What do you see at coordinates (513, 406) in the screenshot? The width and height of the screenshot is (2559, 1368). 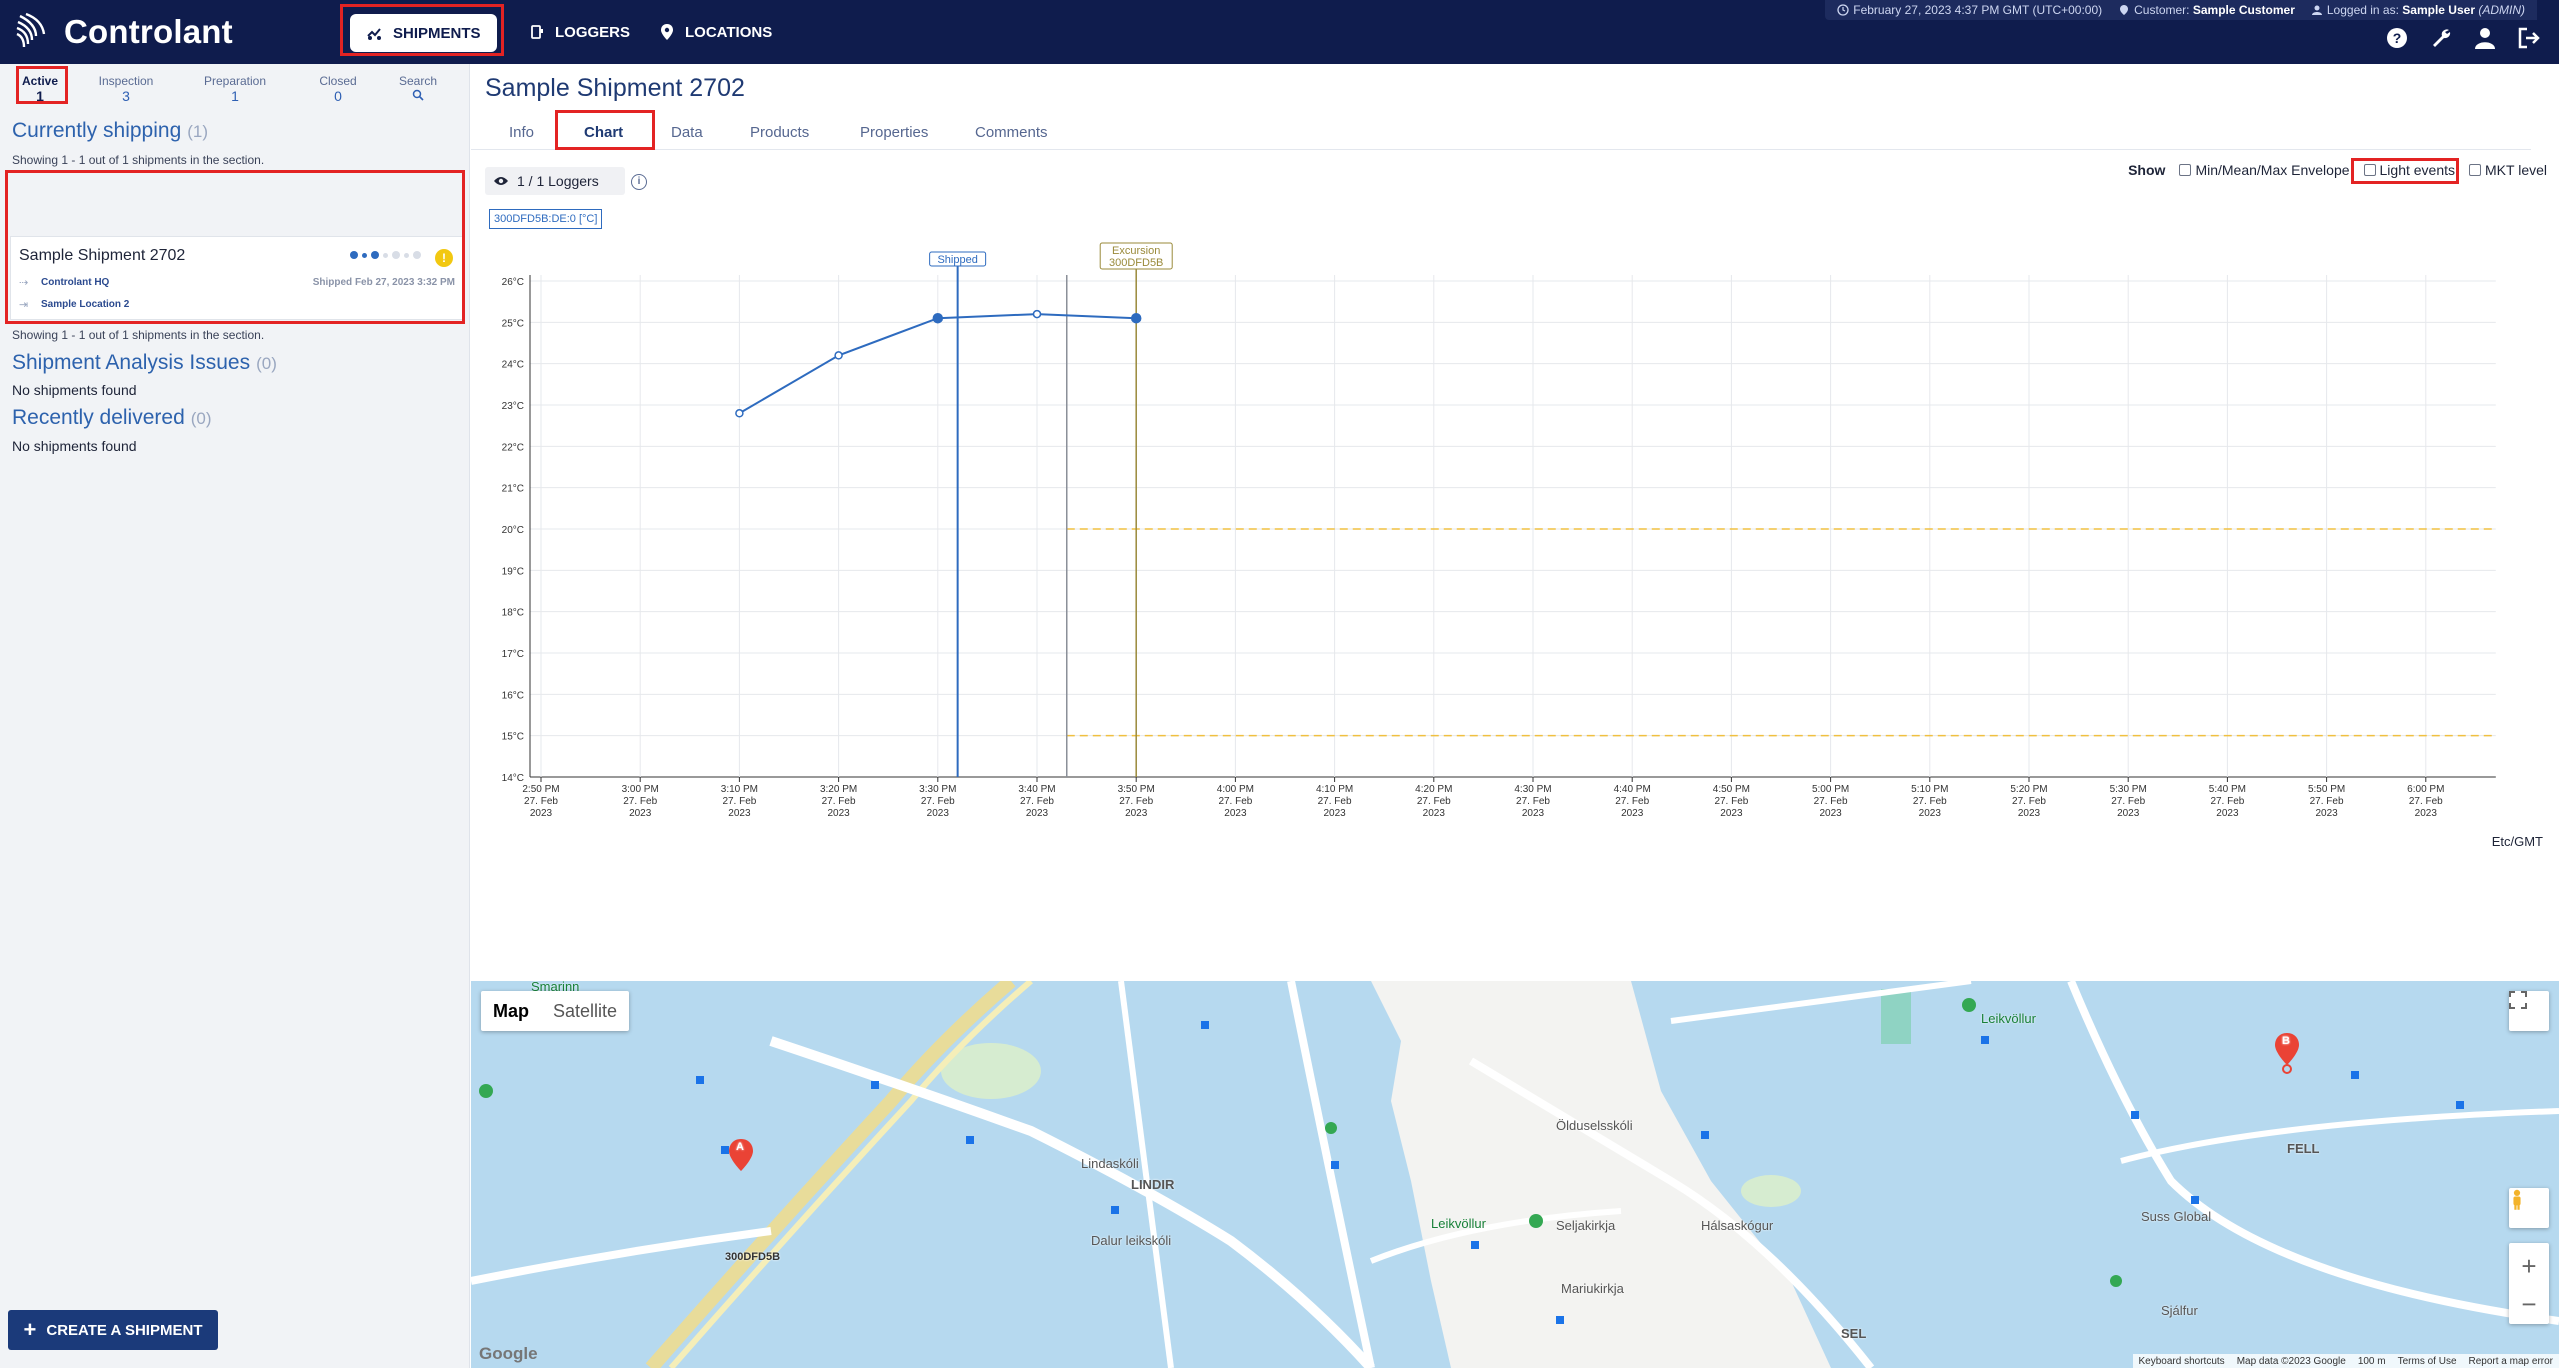 I see `y-tick-label: 23°C` at bounding box center [513, 406].